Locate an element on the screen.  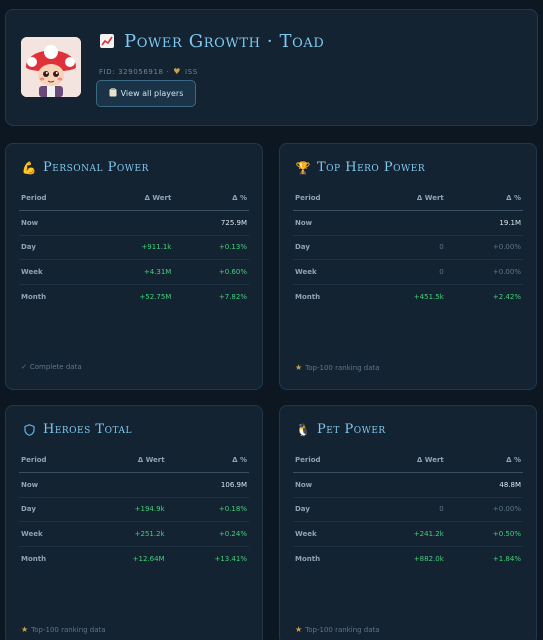
flexed-arm-icon: 💪 is located at coordinates (29, 167).